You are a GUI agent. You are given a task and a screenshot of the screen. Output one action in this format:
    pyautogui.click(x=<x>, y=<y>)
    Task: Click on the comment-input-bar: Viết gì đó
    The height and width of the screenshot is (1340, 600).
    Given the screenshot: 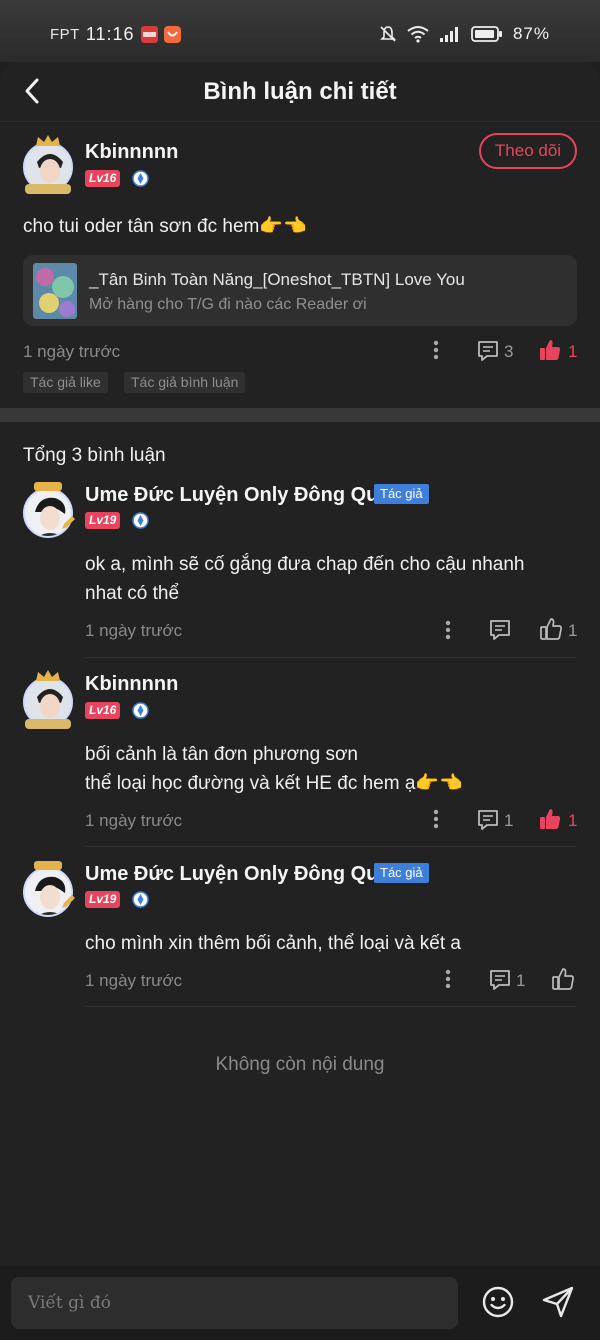 What is the action you would take?
    pyautogui.click(x=300, y=1303)
    